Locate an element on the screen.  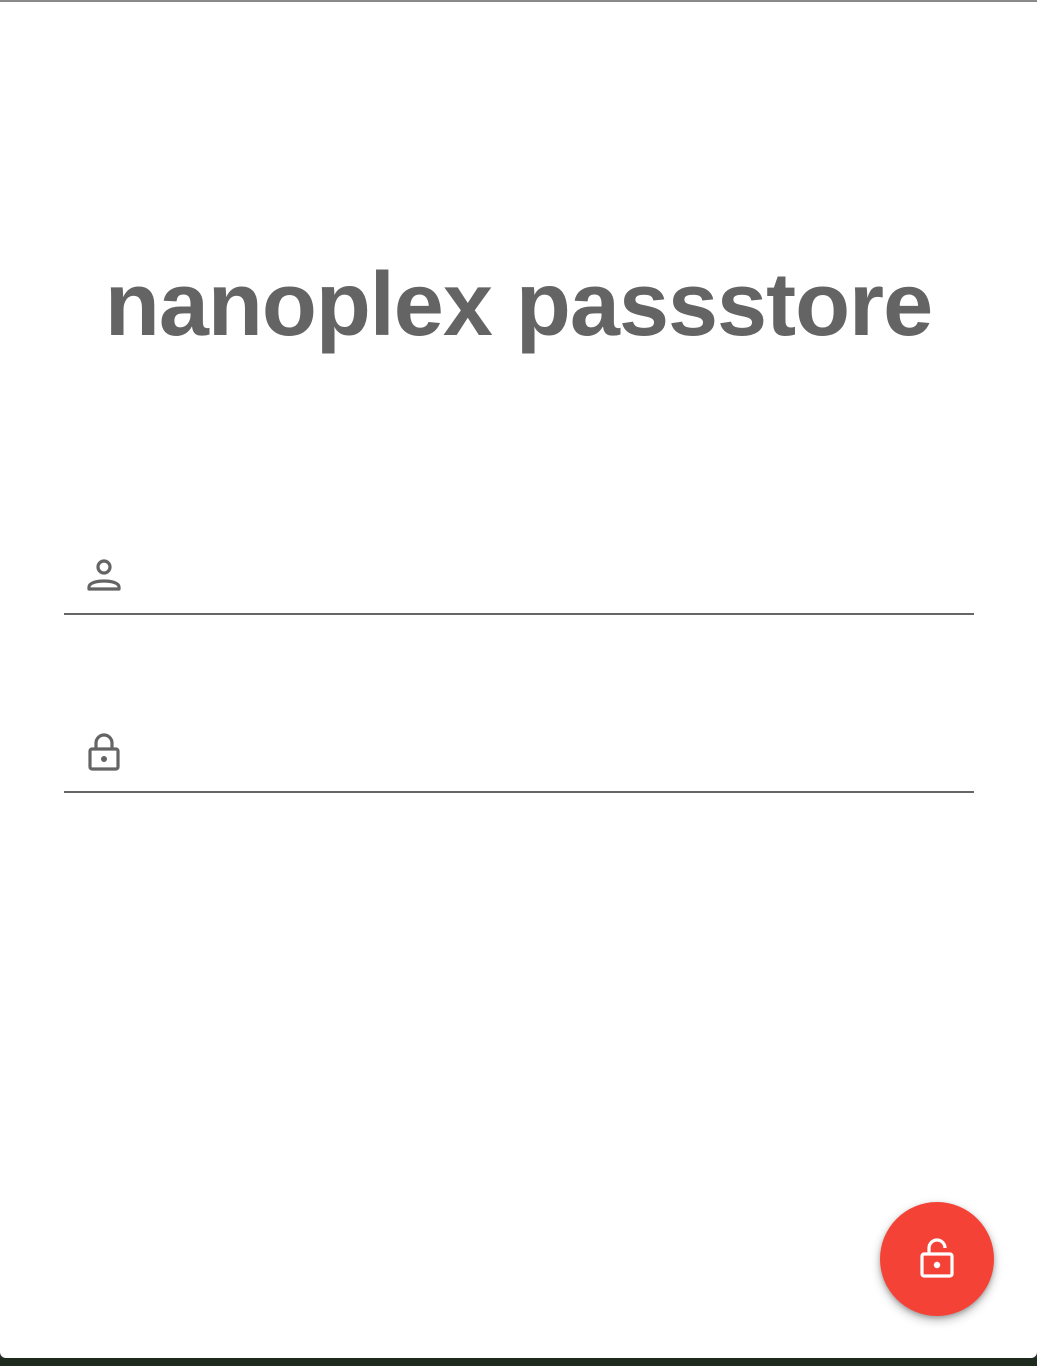
background-strip is located at coordinates (518, 1362).